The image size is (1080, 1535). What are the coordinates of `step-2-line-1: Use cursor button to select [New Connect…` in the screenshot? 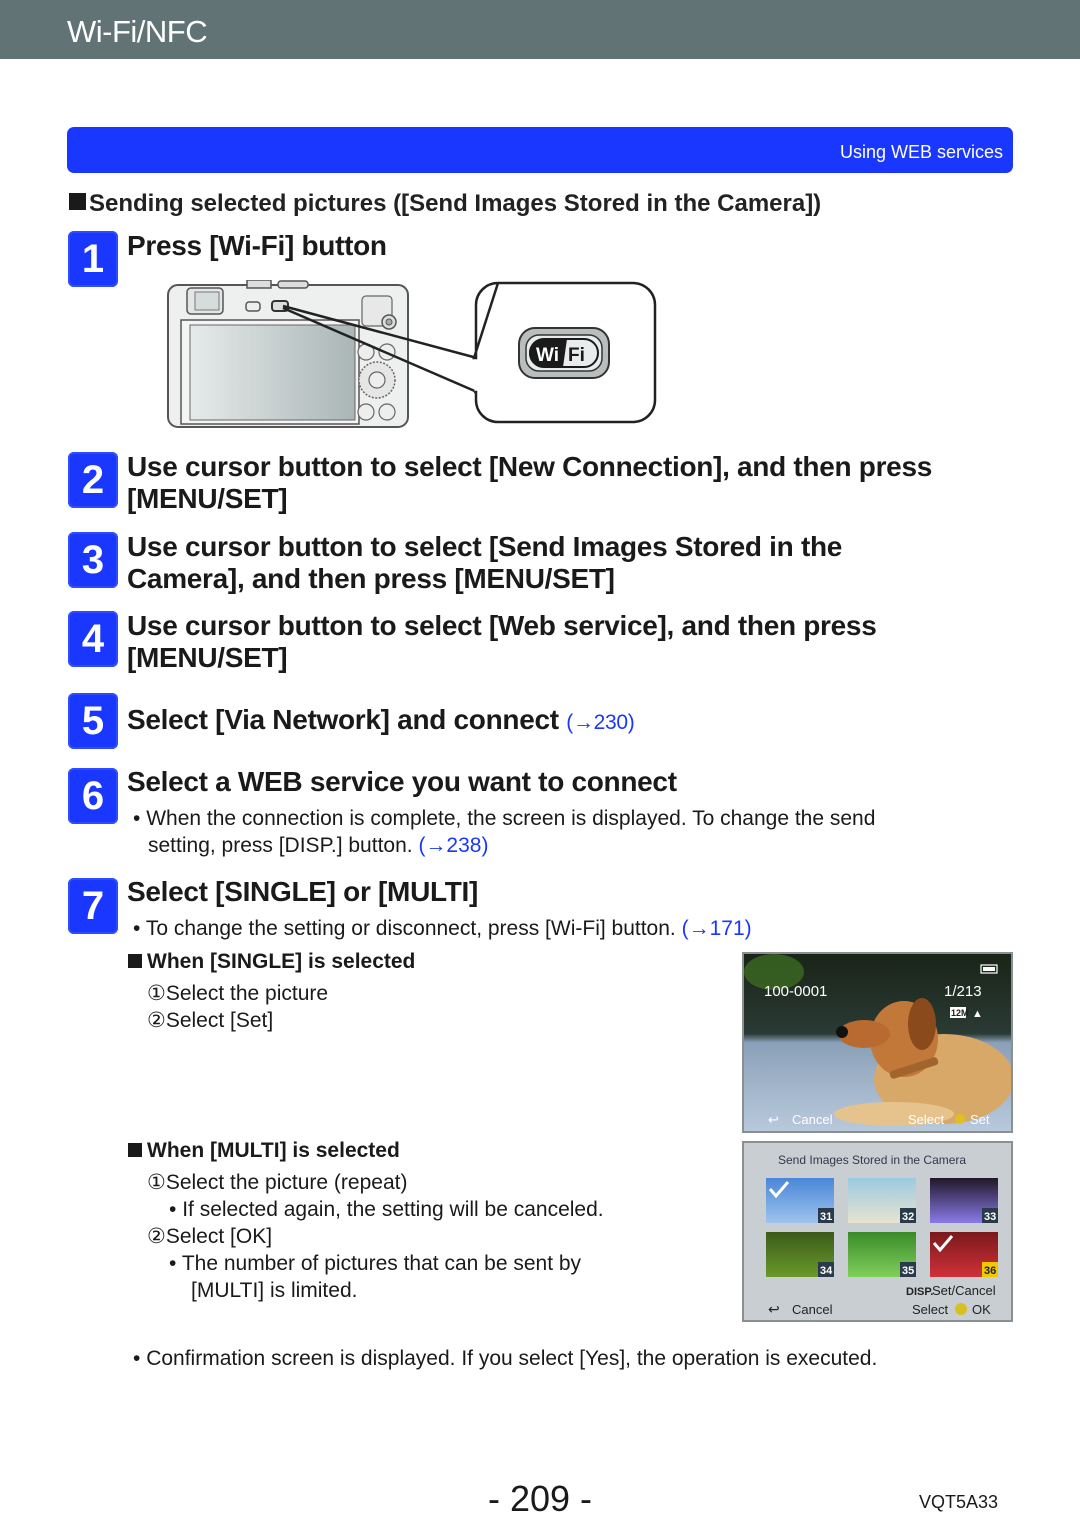 It's located at (529, 466).